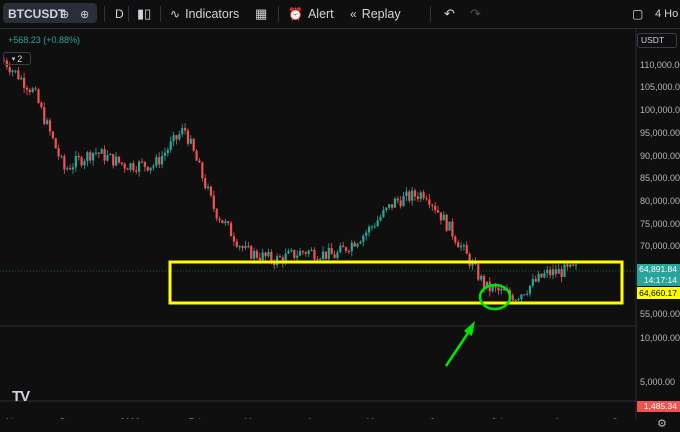 This screenshot has width=680, height=432. What do you see at coordinates (20, 58) in the screenshot?
I see `legend-count: 2` at bounding box center [20, 58].